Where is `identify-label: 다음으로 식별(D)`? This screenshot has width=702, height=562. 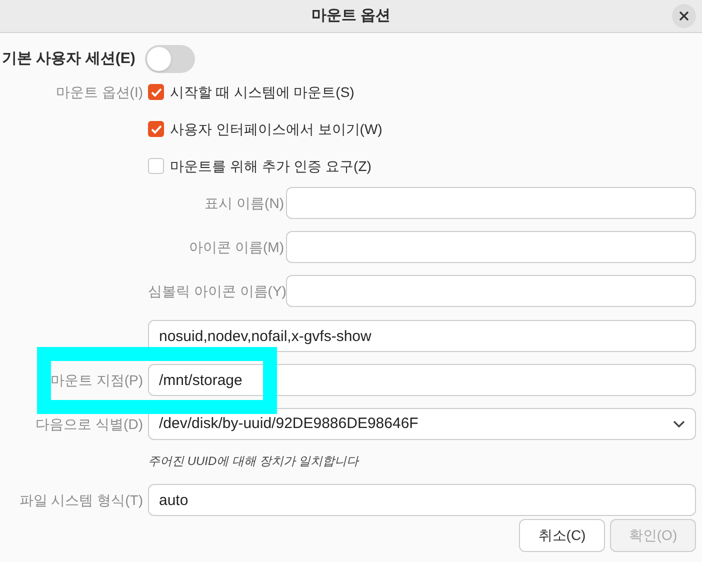
identify-label: 다음으로 식별(D) is located at coordinates (88, 424).